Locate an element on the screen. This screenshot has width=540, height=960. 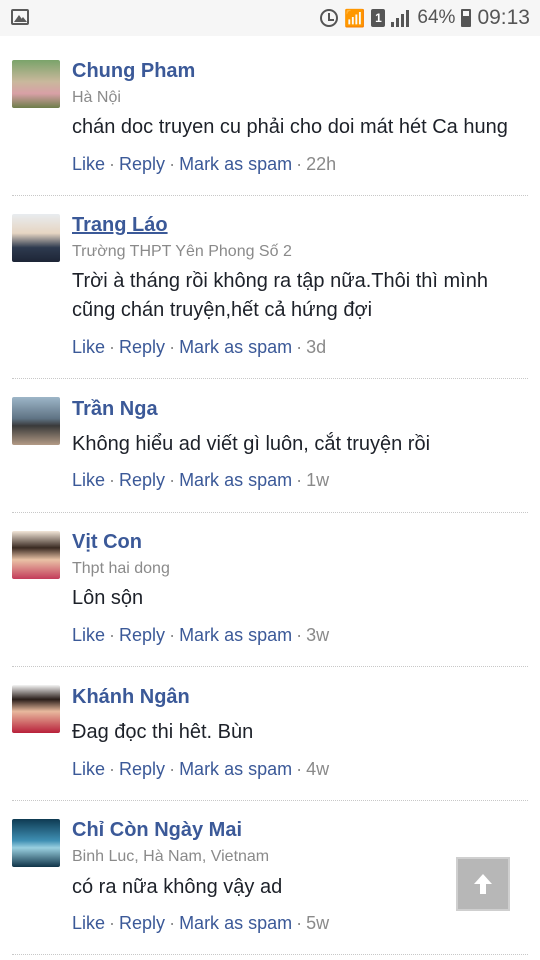
comment-time: 22h is located at coordinates (321, 164).